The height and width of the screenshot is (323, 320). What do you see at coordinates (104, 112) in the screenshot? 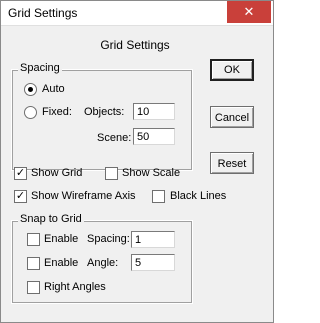
I see `objects-label: Objects:` at bounding box center [104, 112].